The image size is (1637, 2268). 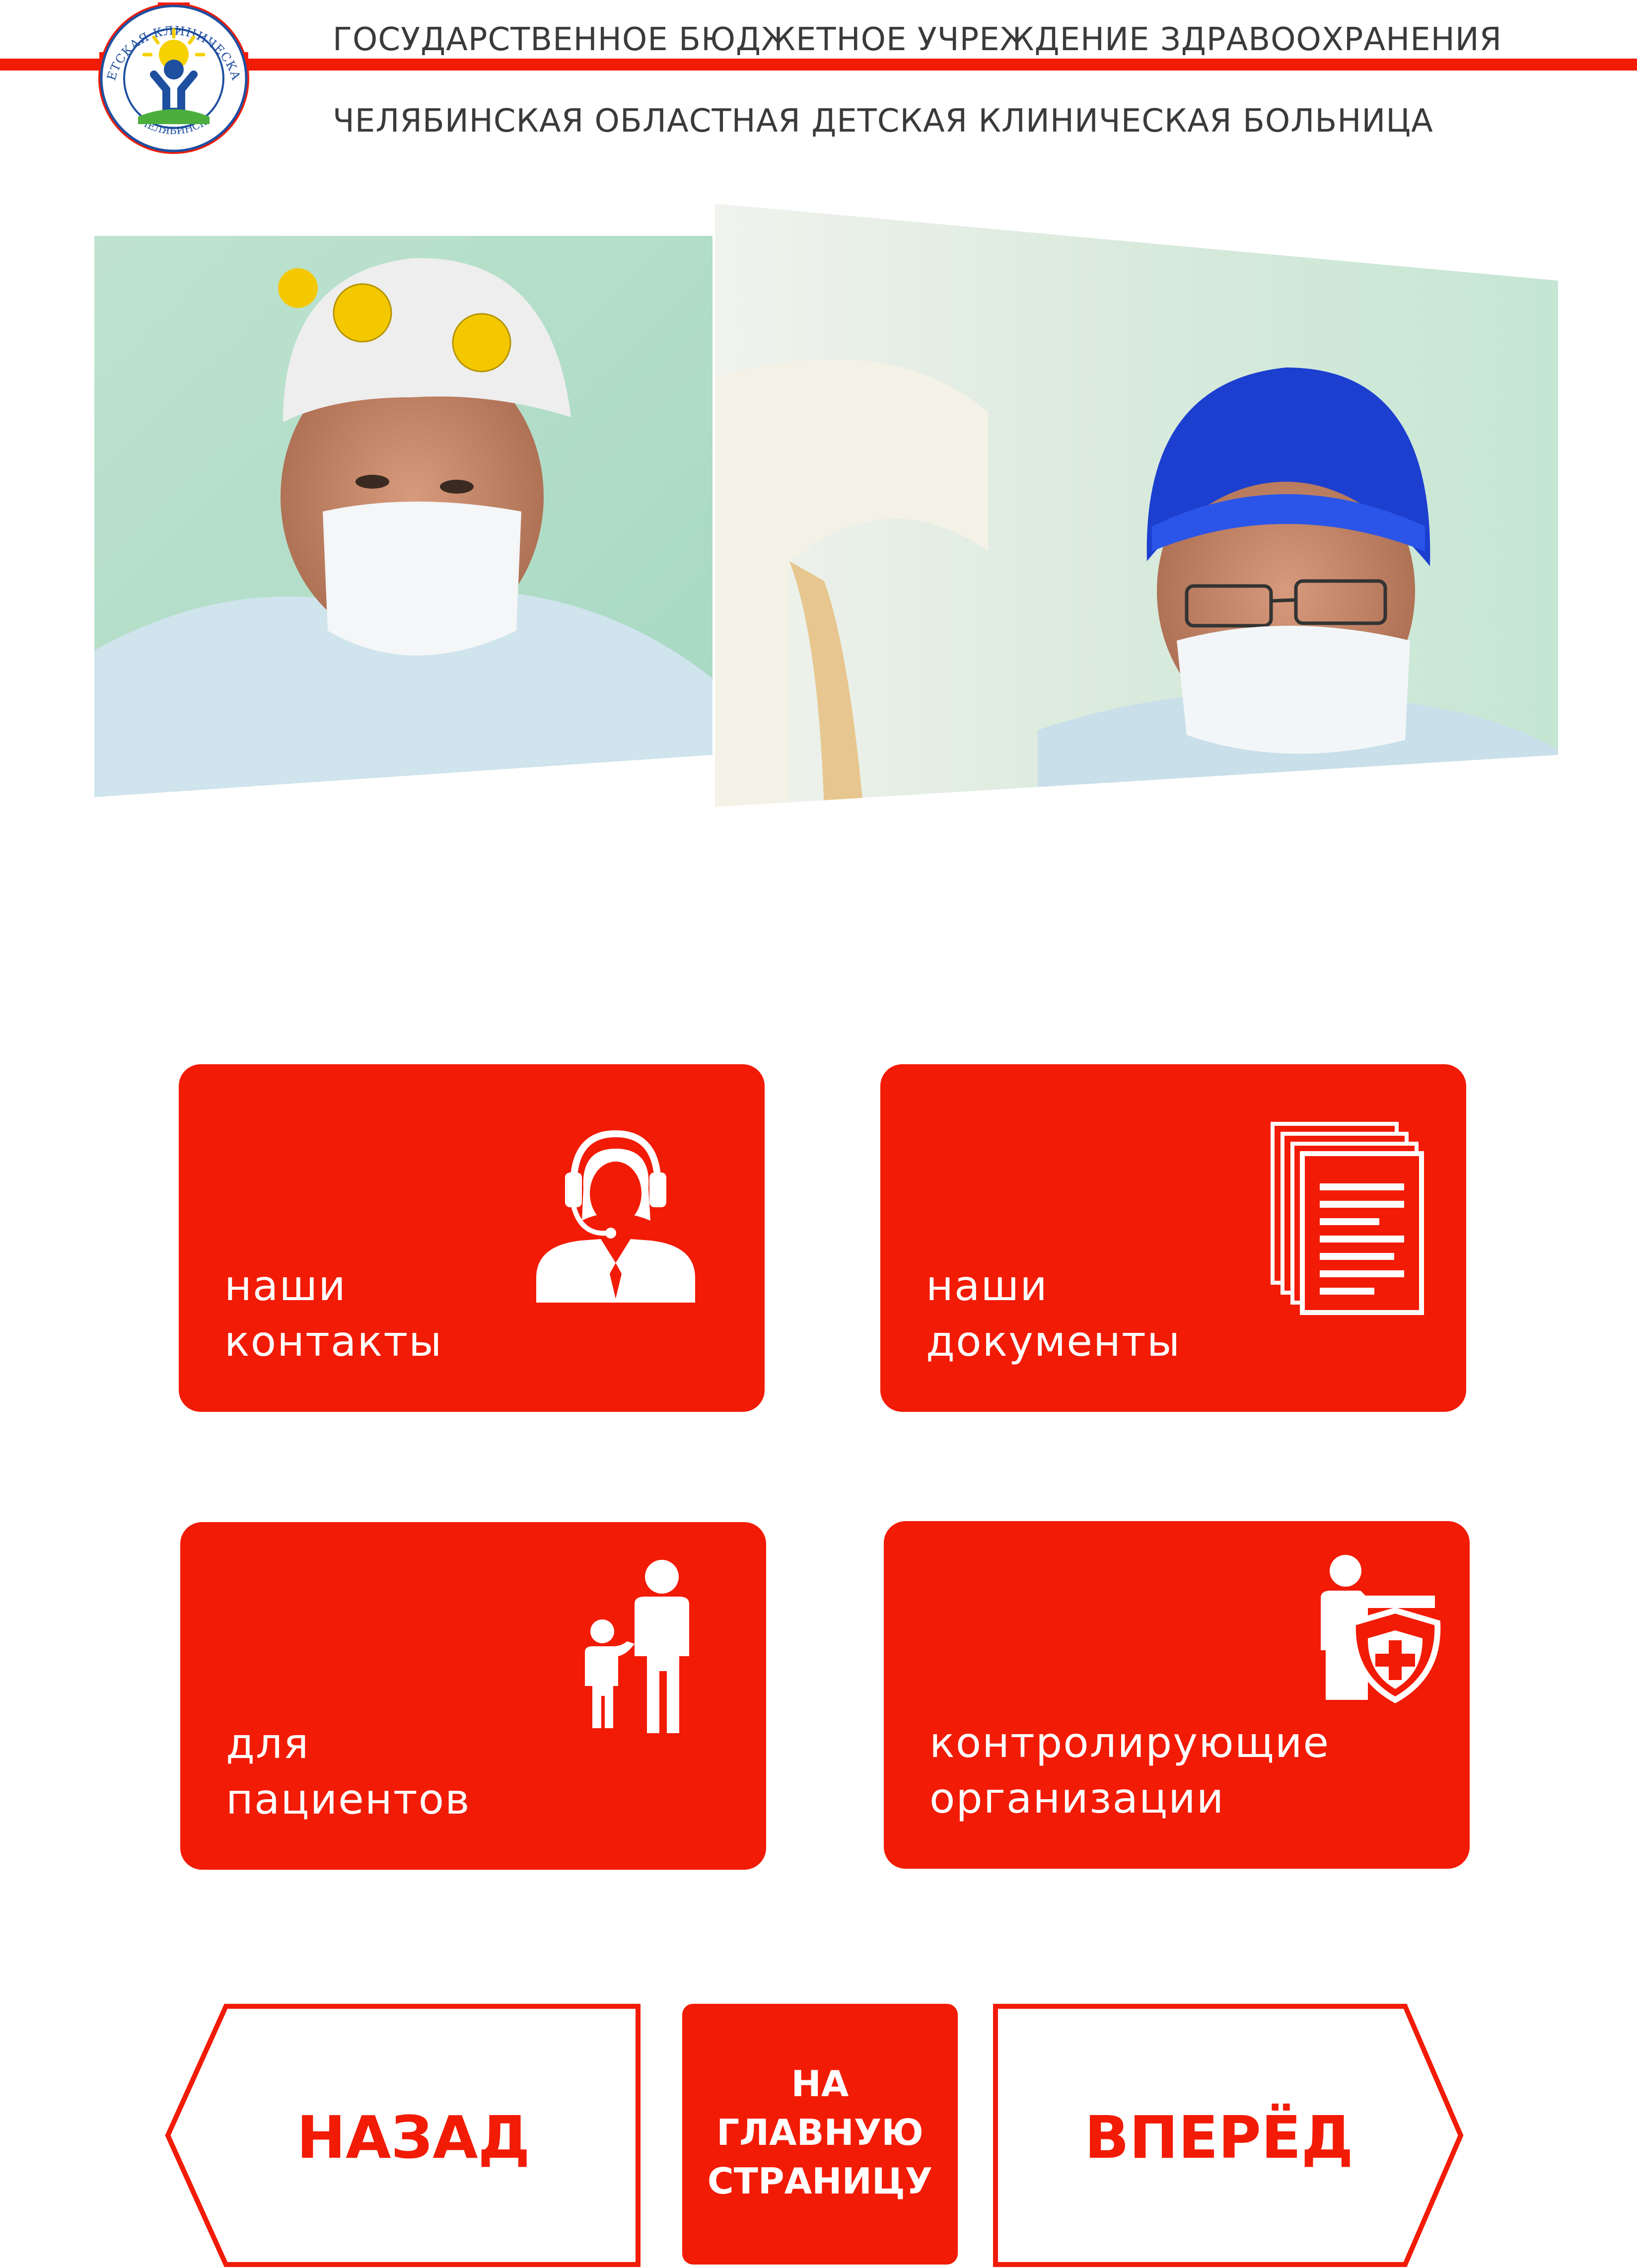 I want to click on forward-button: ВПЕРЁД, so click(x=1229, y=2135).